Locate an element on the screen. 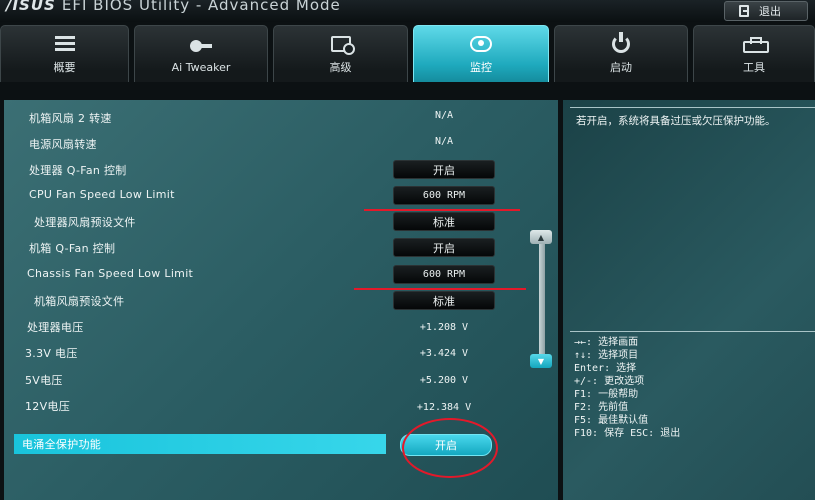 Image resolution: width=815 pixels, height=500 pixels. tab-label: 启动 is located at coordinates (621, 67).